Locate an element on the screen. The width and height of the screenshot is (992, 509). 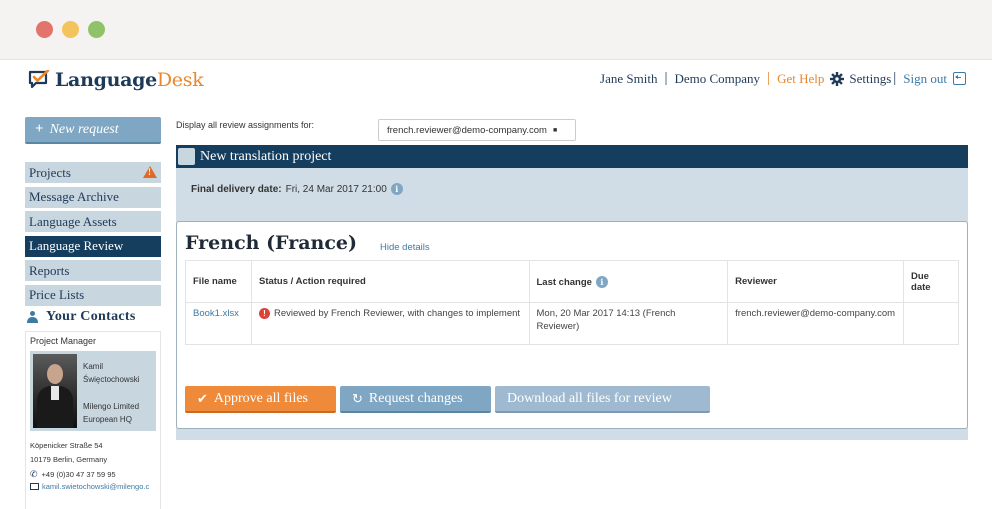
download-label: Download all files for review is located at coordinates (589, 398).